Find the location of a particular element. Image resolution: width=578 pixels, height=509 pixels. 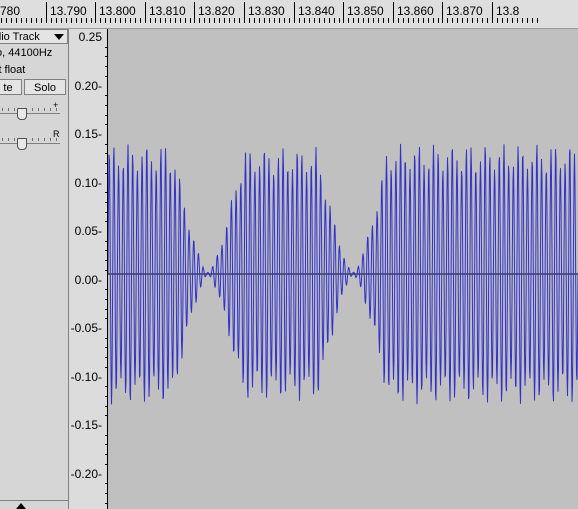

timeline-tick-label: 13.8 is located at coordinates (508, 11).